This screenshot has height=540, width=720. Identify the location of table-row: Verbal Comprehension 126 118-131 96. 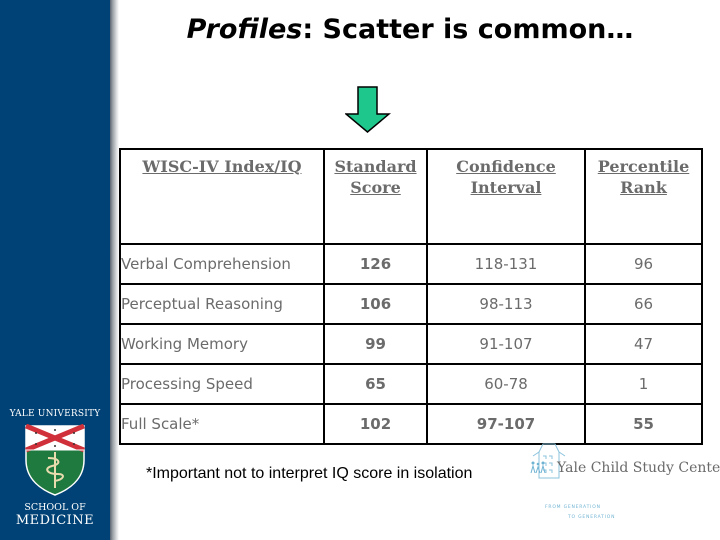
(411, 264).